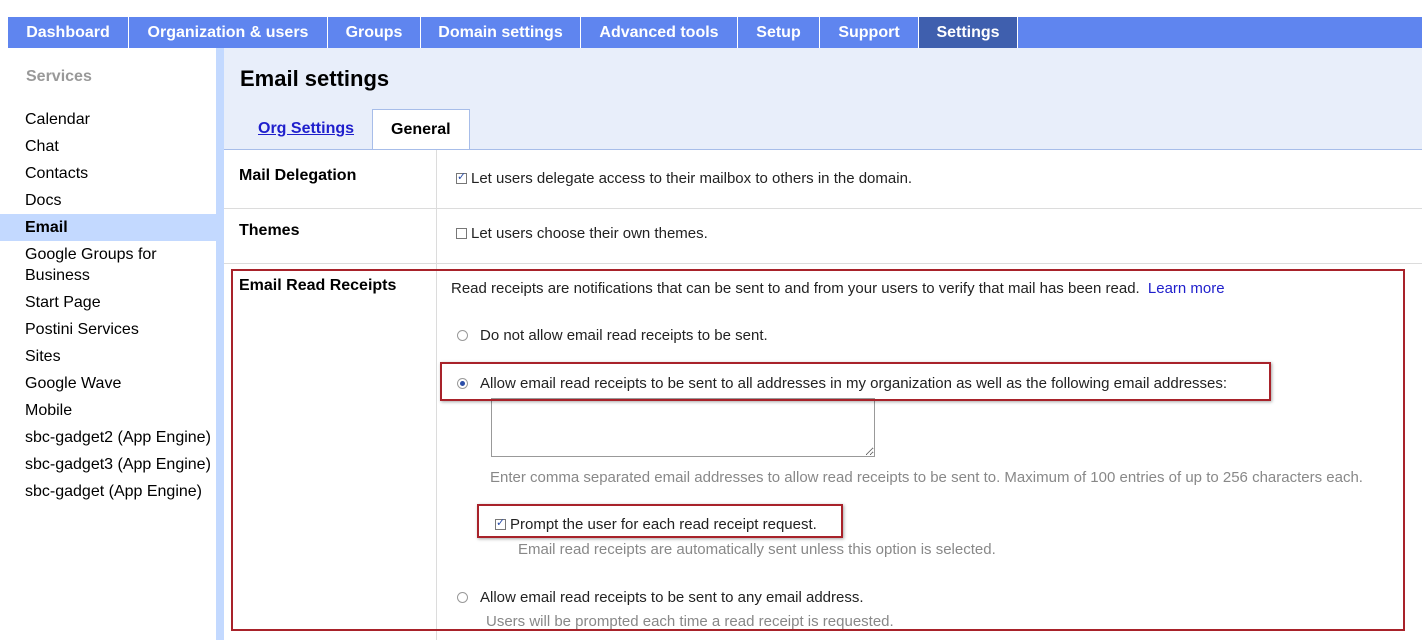 The width and height of the screenshot is (1422, 640). Describe the element at coordinates (306, 129) in the screenshot. I see `tab-org-settings: Org Settings` at that location.